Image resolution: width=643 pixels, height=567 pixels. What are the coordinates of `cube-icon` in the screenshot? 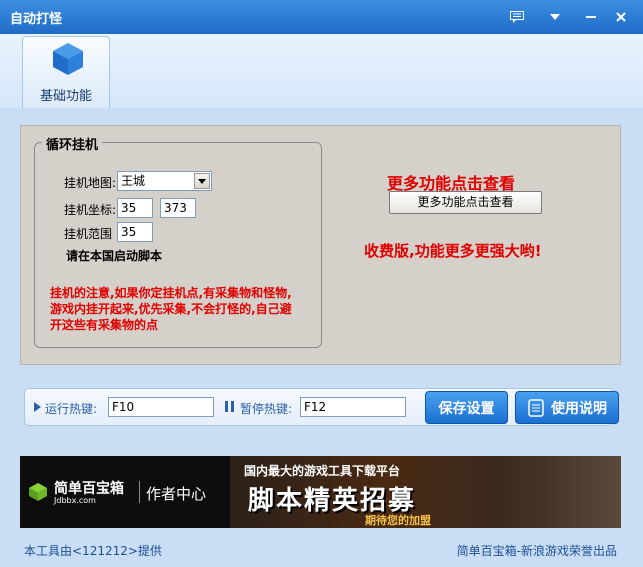 It's located at (68, 59).